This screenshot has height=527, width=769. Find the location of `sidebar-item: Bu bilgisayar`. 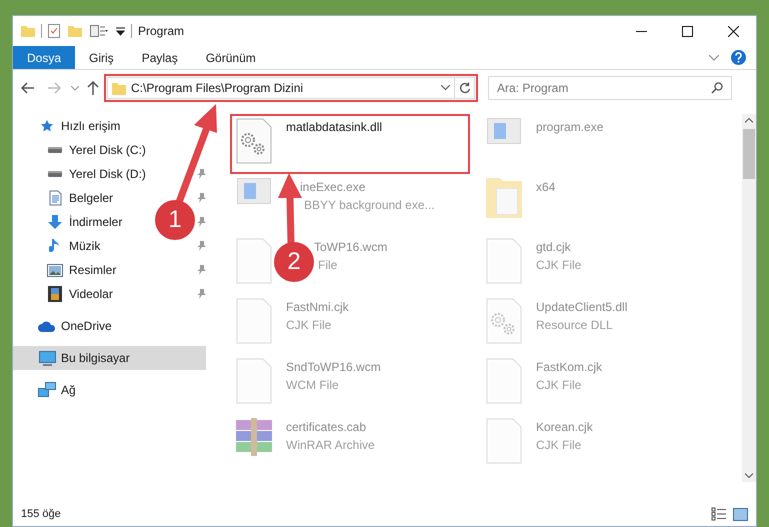

sidebar-item: Bu bilgisayar is located at coordinates (95, 358).